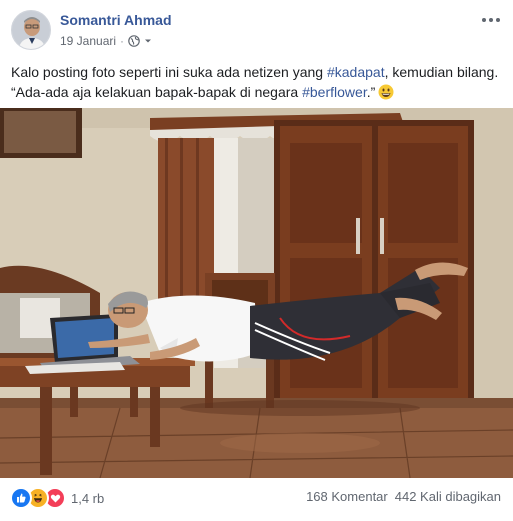  Describe the element at coordinates (256, 30) in the screenshot. I see `post-header: Somantri Ahmad 19 Januari ·` at that location.